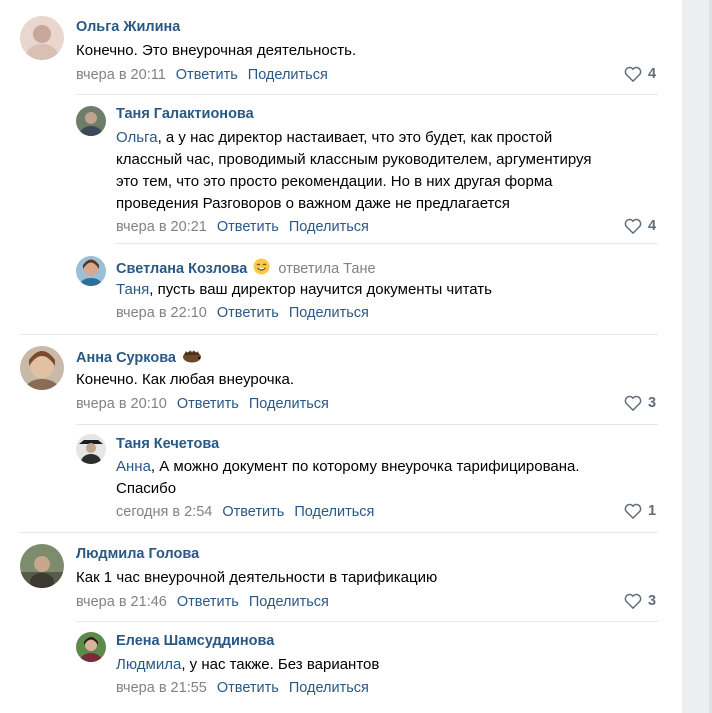 Image resolution: width=712 pixels, height=713 pixels. Describe the element at coordinates (128, 27) in the screenshot. I see `comment-author: Ольга Жилина` at that location.